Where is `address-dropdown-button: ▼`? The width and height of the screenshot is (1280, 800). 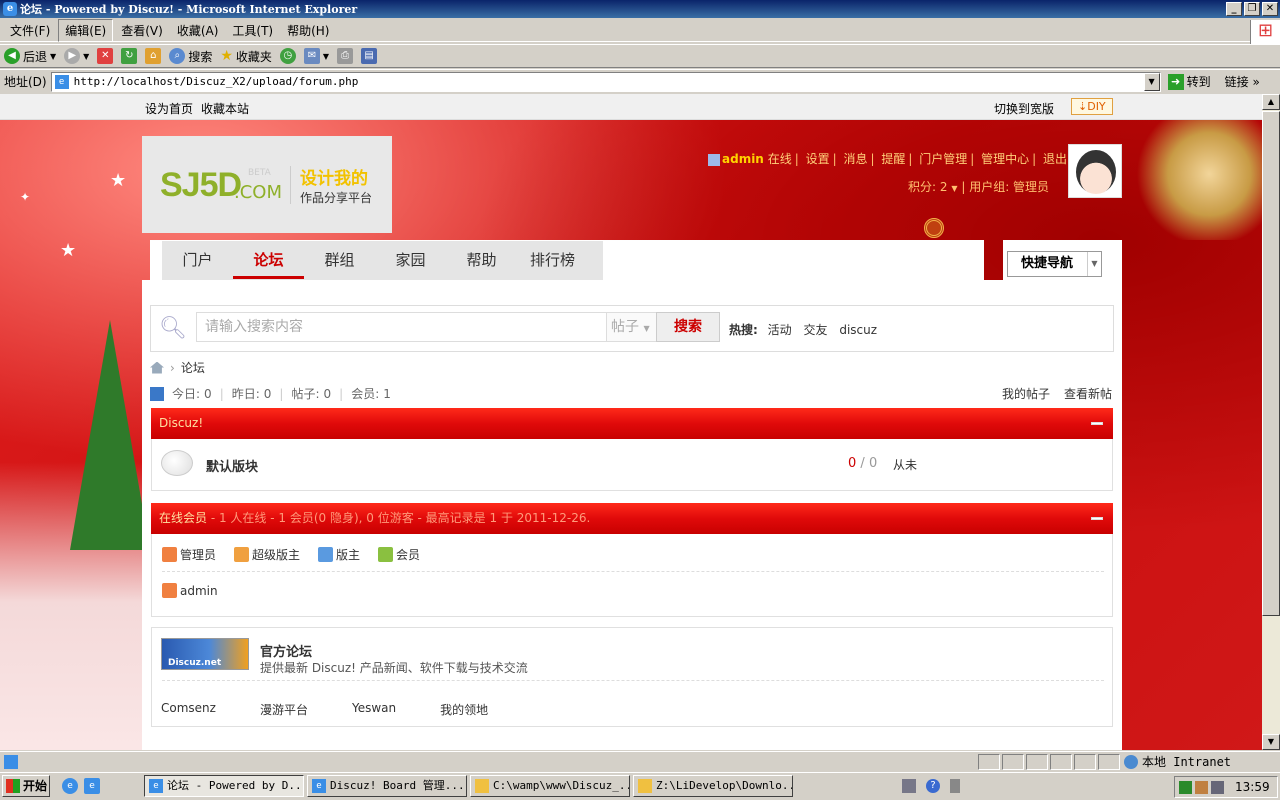 address-dropdown-button: ▼ is located at coordinates (1151, 81).